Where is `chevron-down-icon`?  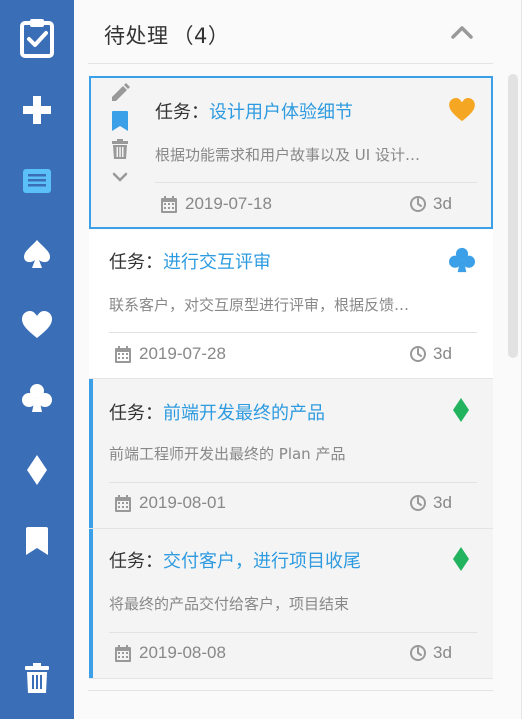
chevron-down-icon is located at coordinates (120, 177).